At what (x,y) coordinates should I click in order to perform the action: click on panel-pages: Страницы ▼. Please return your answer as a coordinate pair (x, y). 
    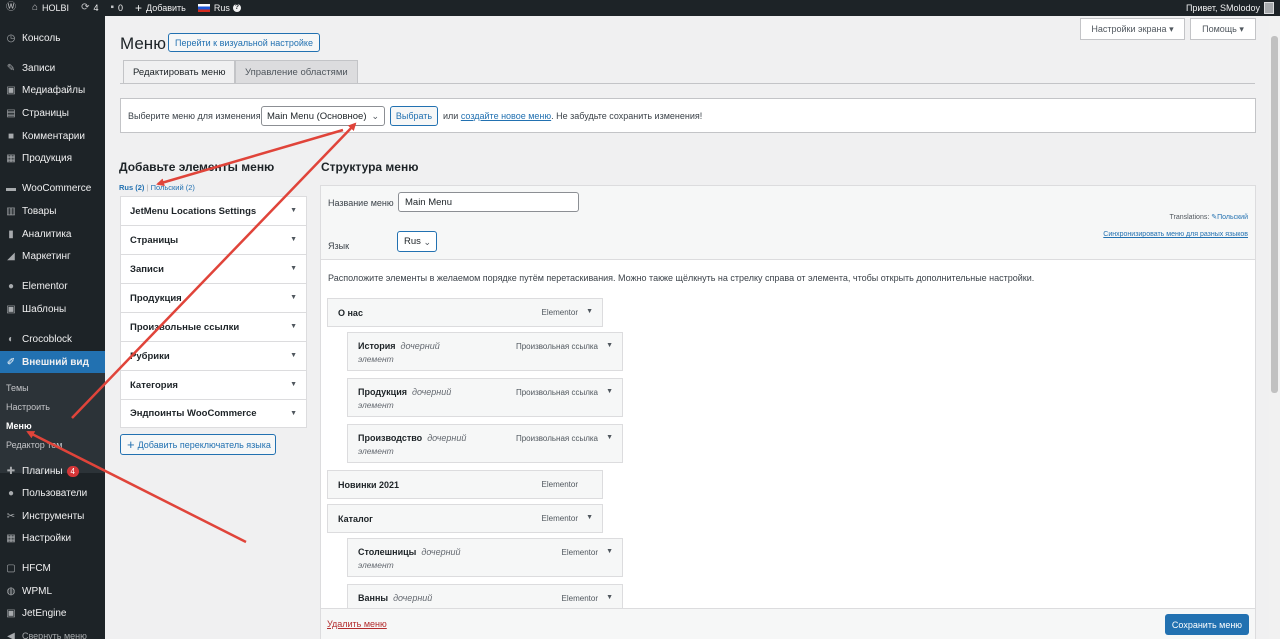
    Looking at the image, I should click on (213, 239).